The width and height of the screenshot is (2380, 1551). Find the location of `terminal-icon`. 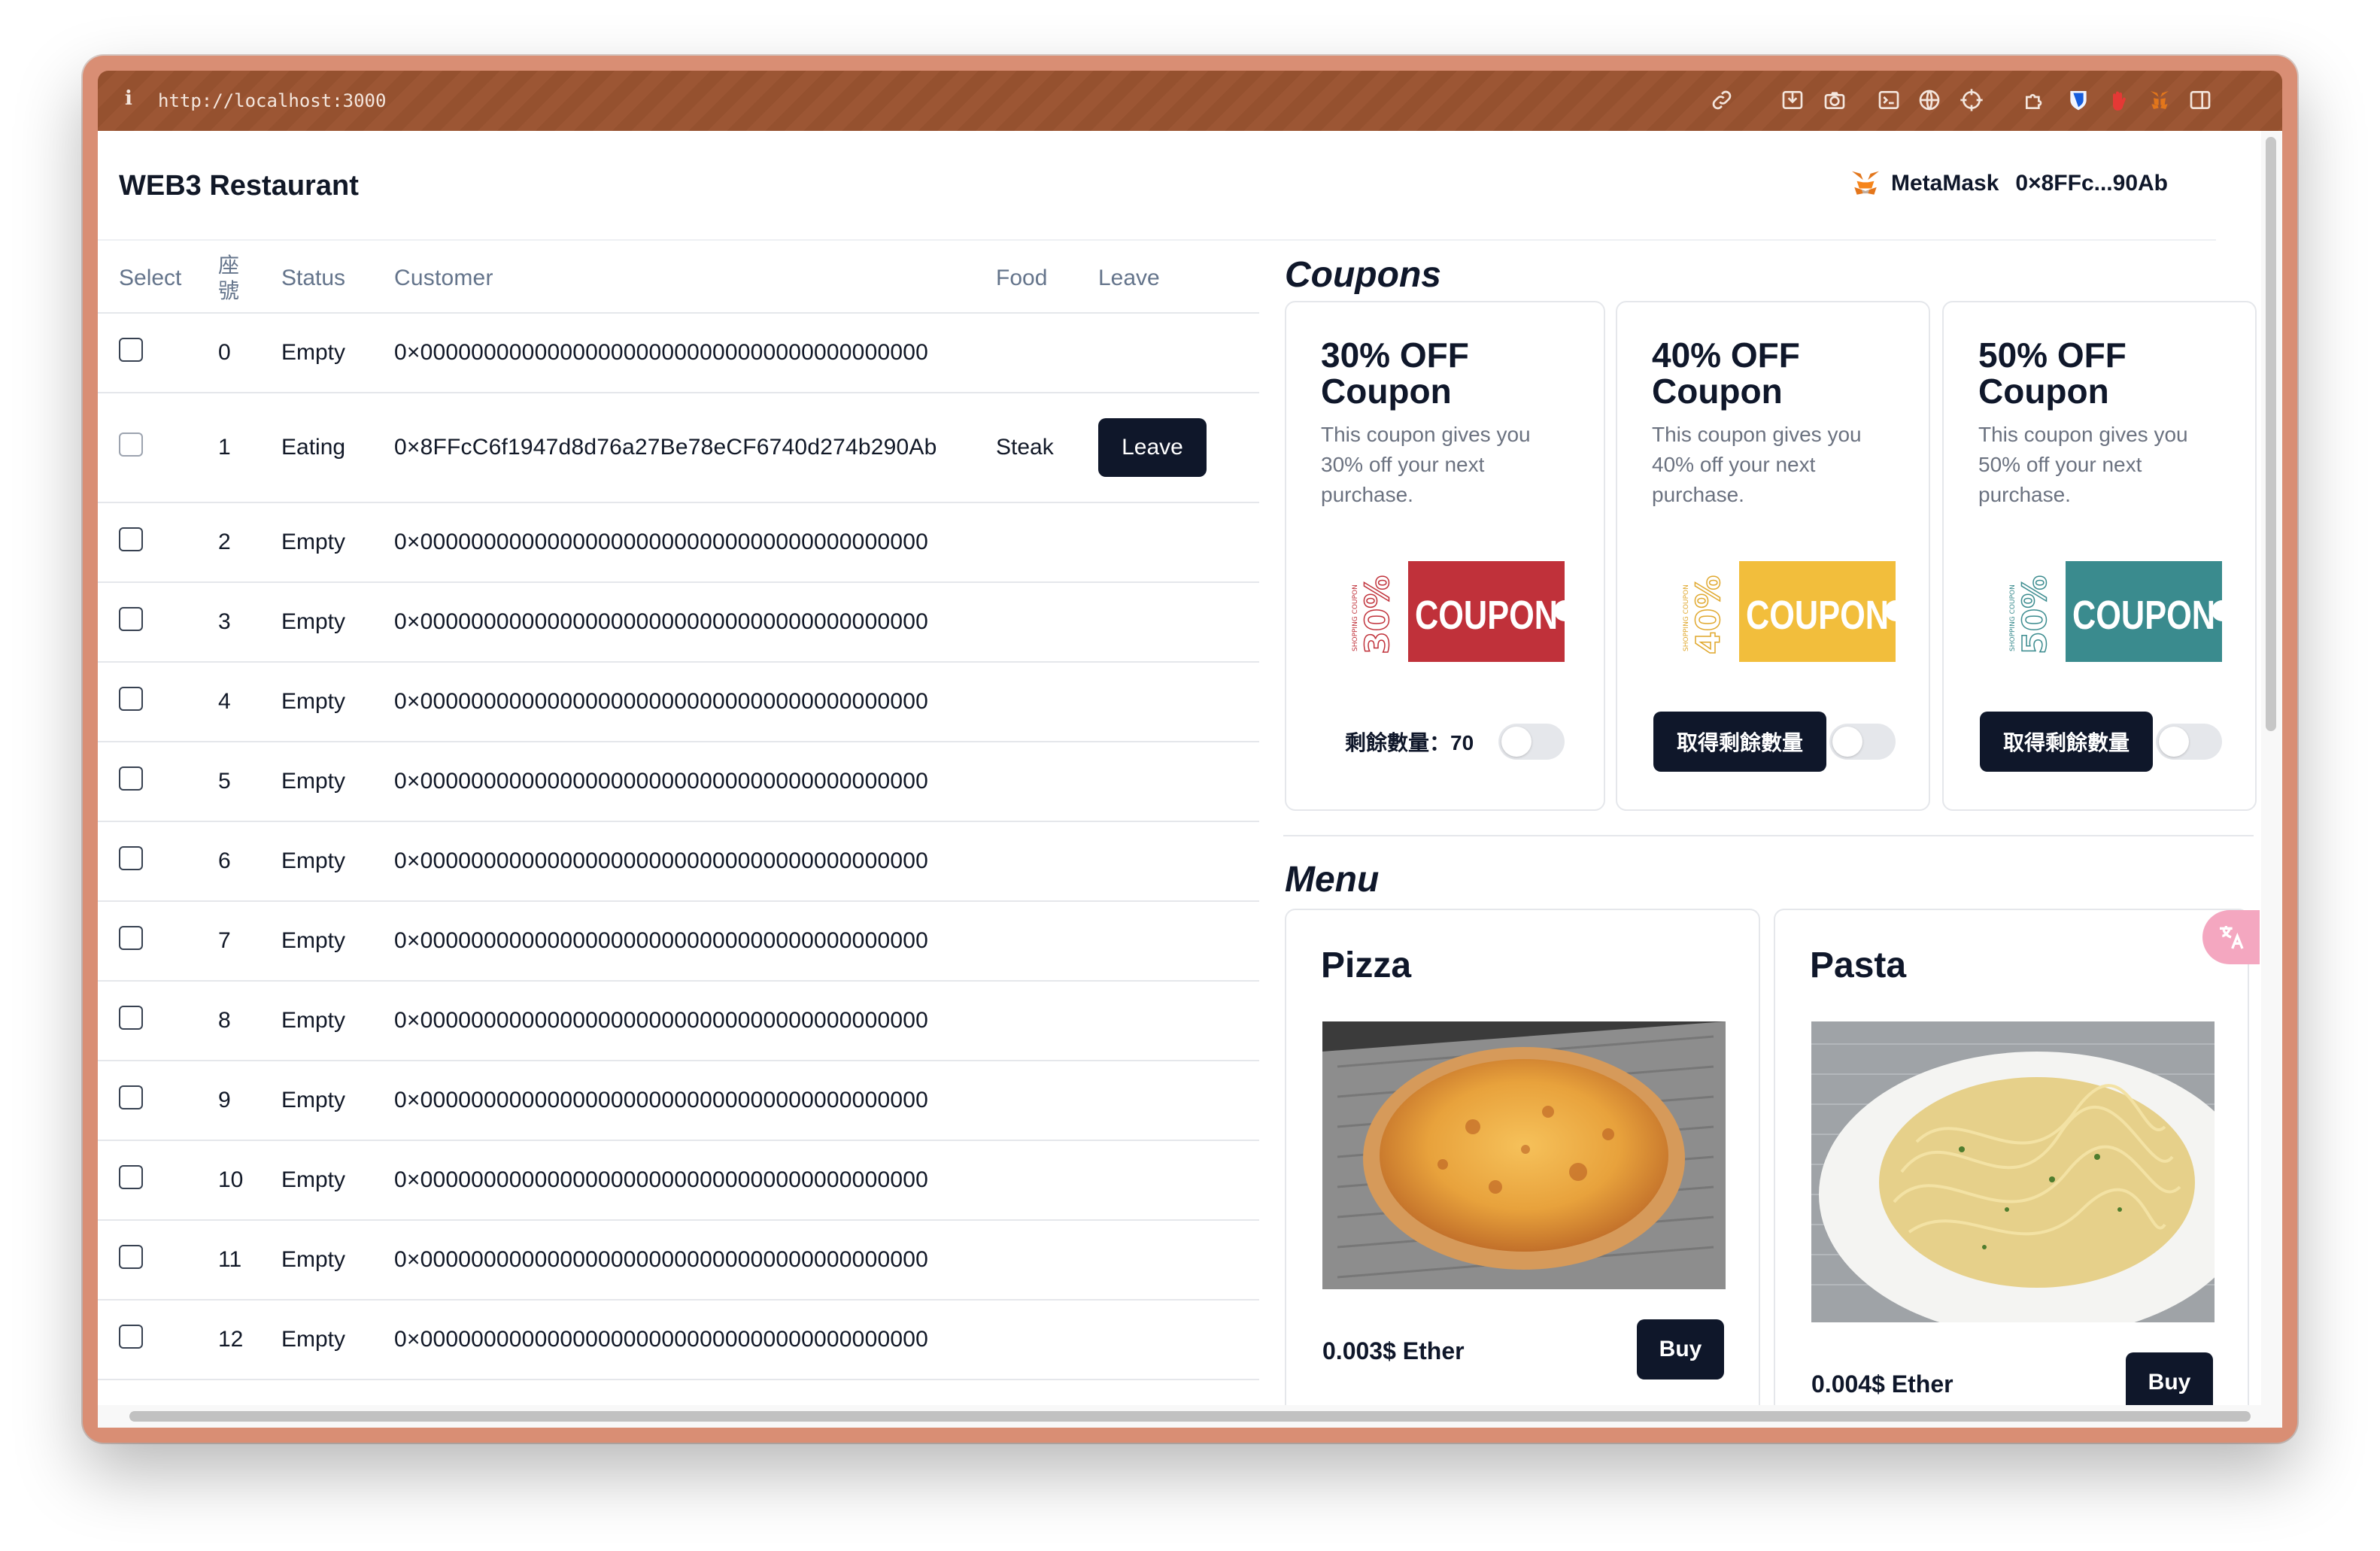

terminal-icon is located at coordinates (1889, 100).